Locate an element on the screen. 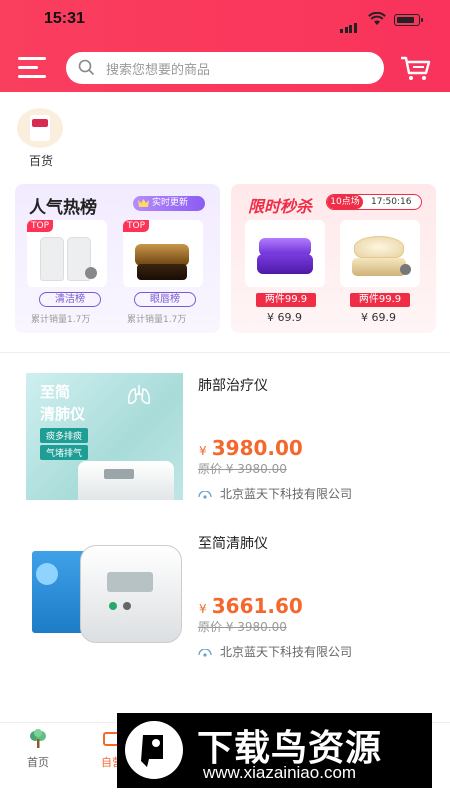 The width and height of the screenshot is (450, 800). watermark-url: www.xiazainiao.com is located at coordinates (280, 772).